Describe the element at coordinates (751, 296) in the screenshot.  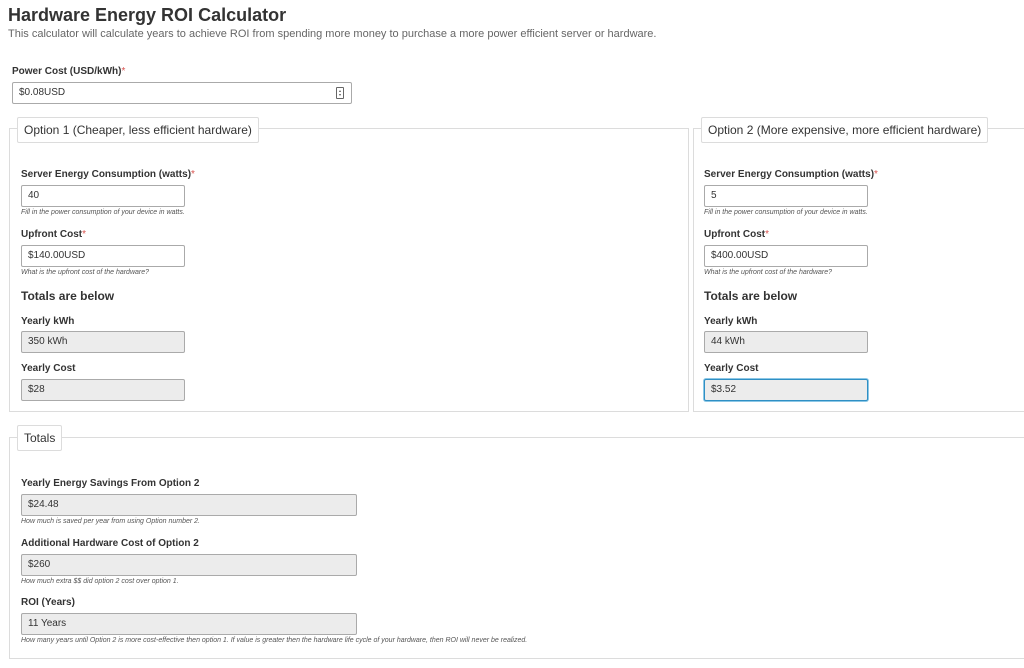
I see `option2-totals-heading: Totals are below` at that location.